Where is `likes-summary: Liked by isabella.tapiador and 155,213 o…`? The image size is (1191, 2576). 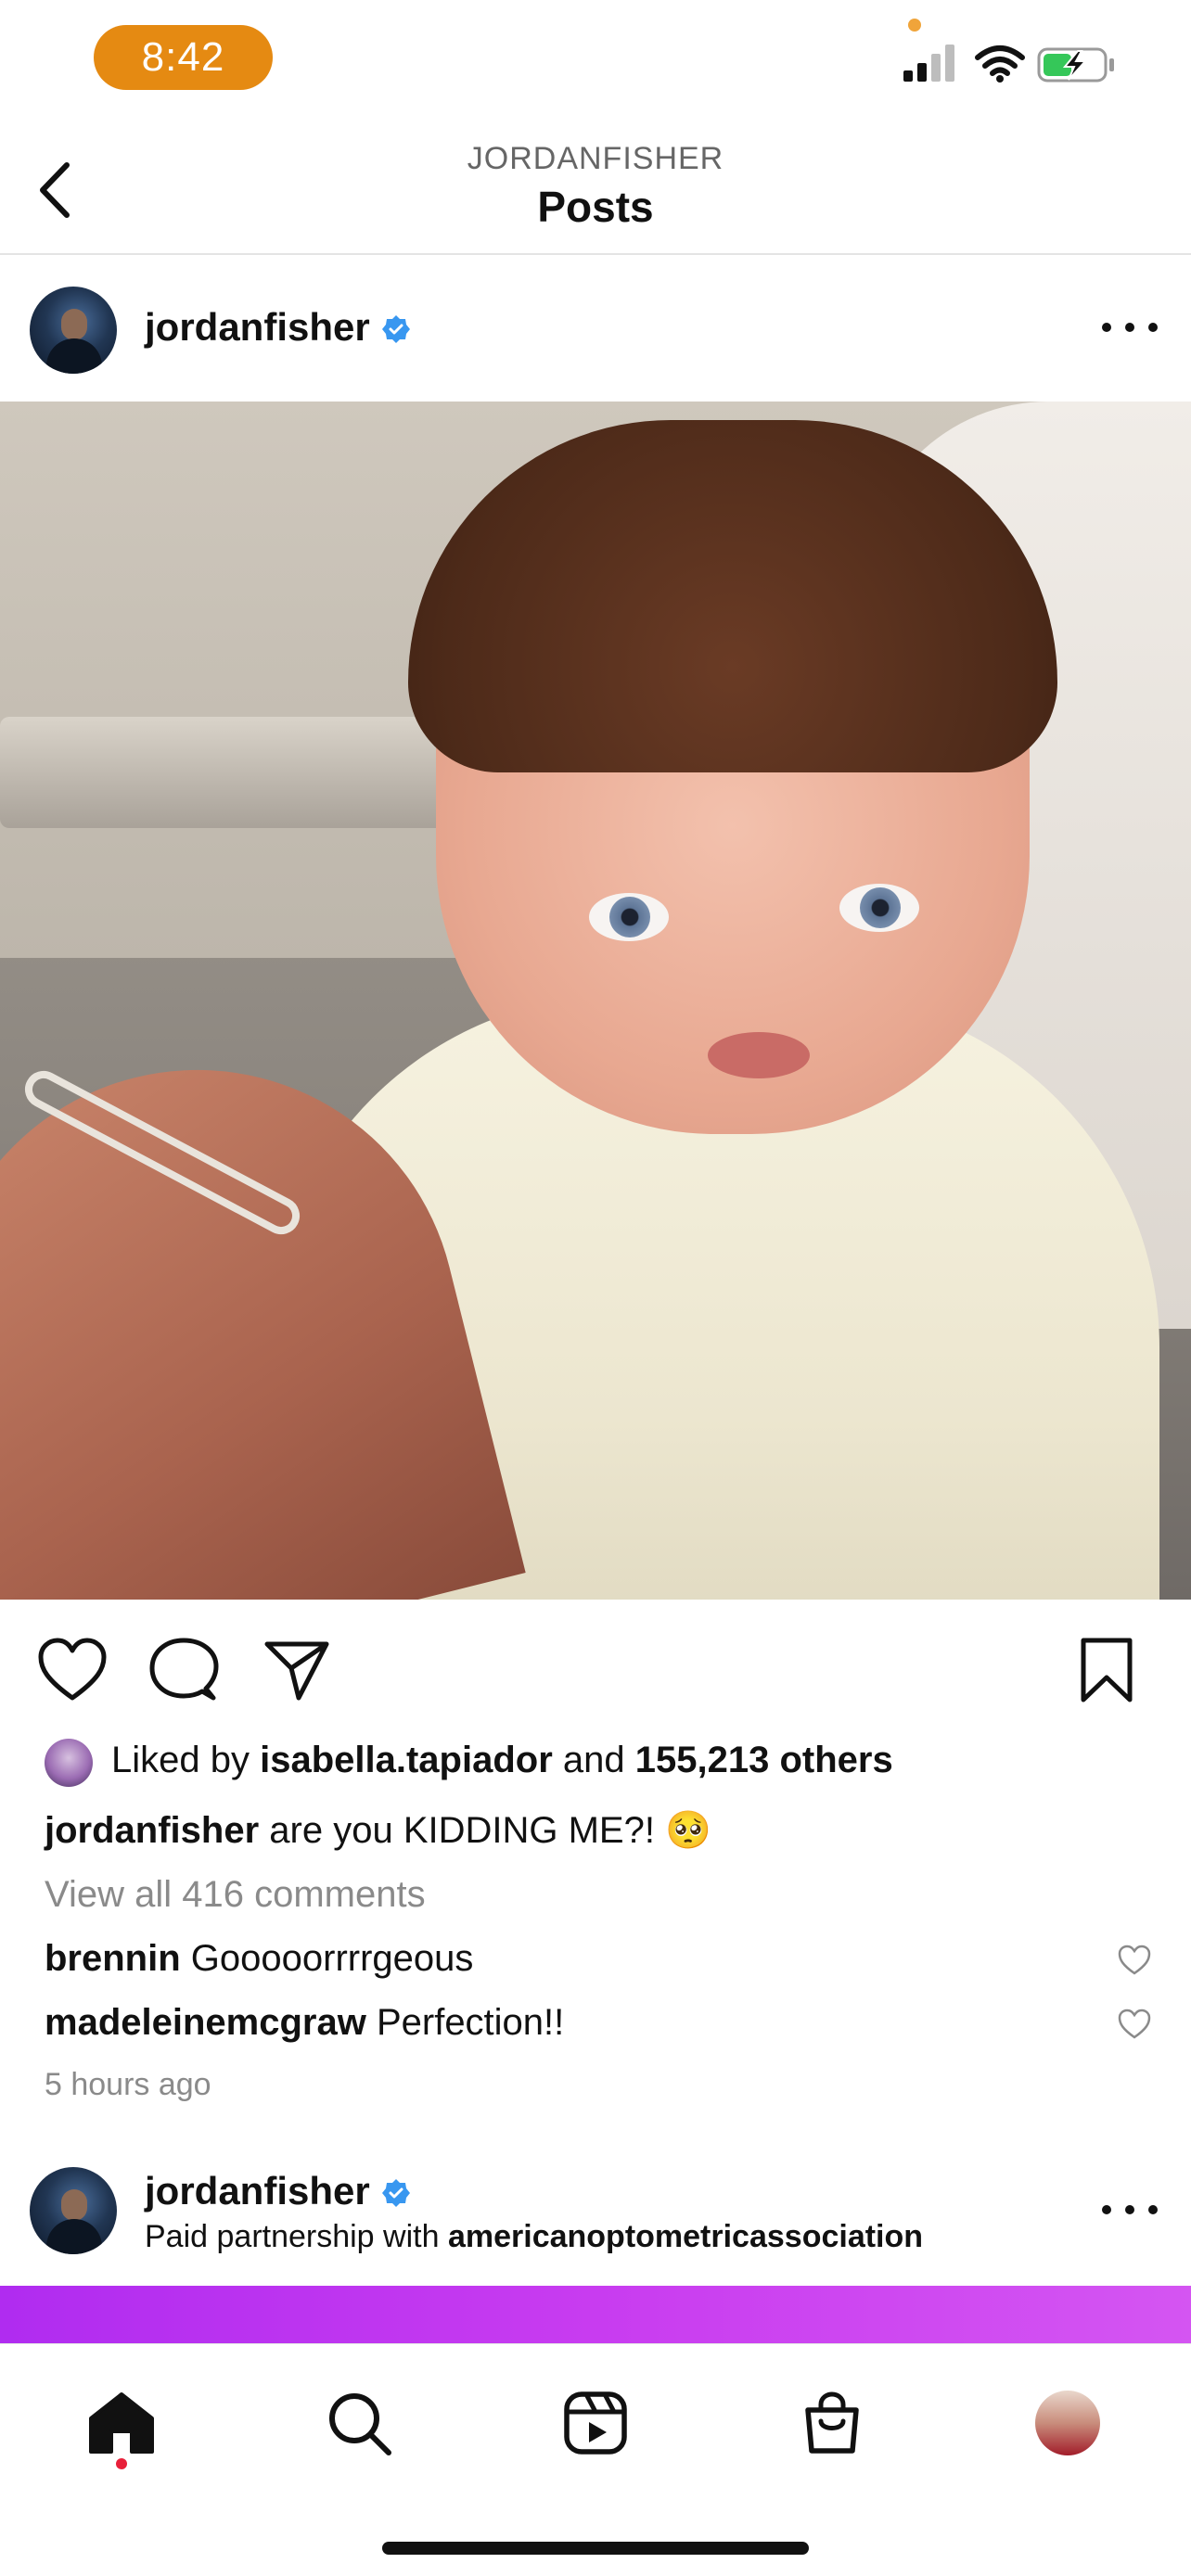 likes-summary: Liked by isabella.tapiador and 155,213 o… is located at coordinates (502, 1760).